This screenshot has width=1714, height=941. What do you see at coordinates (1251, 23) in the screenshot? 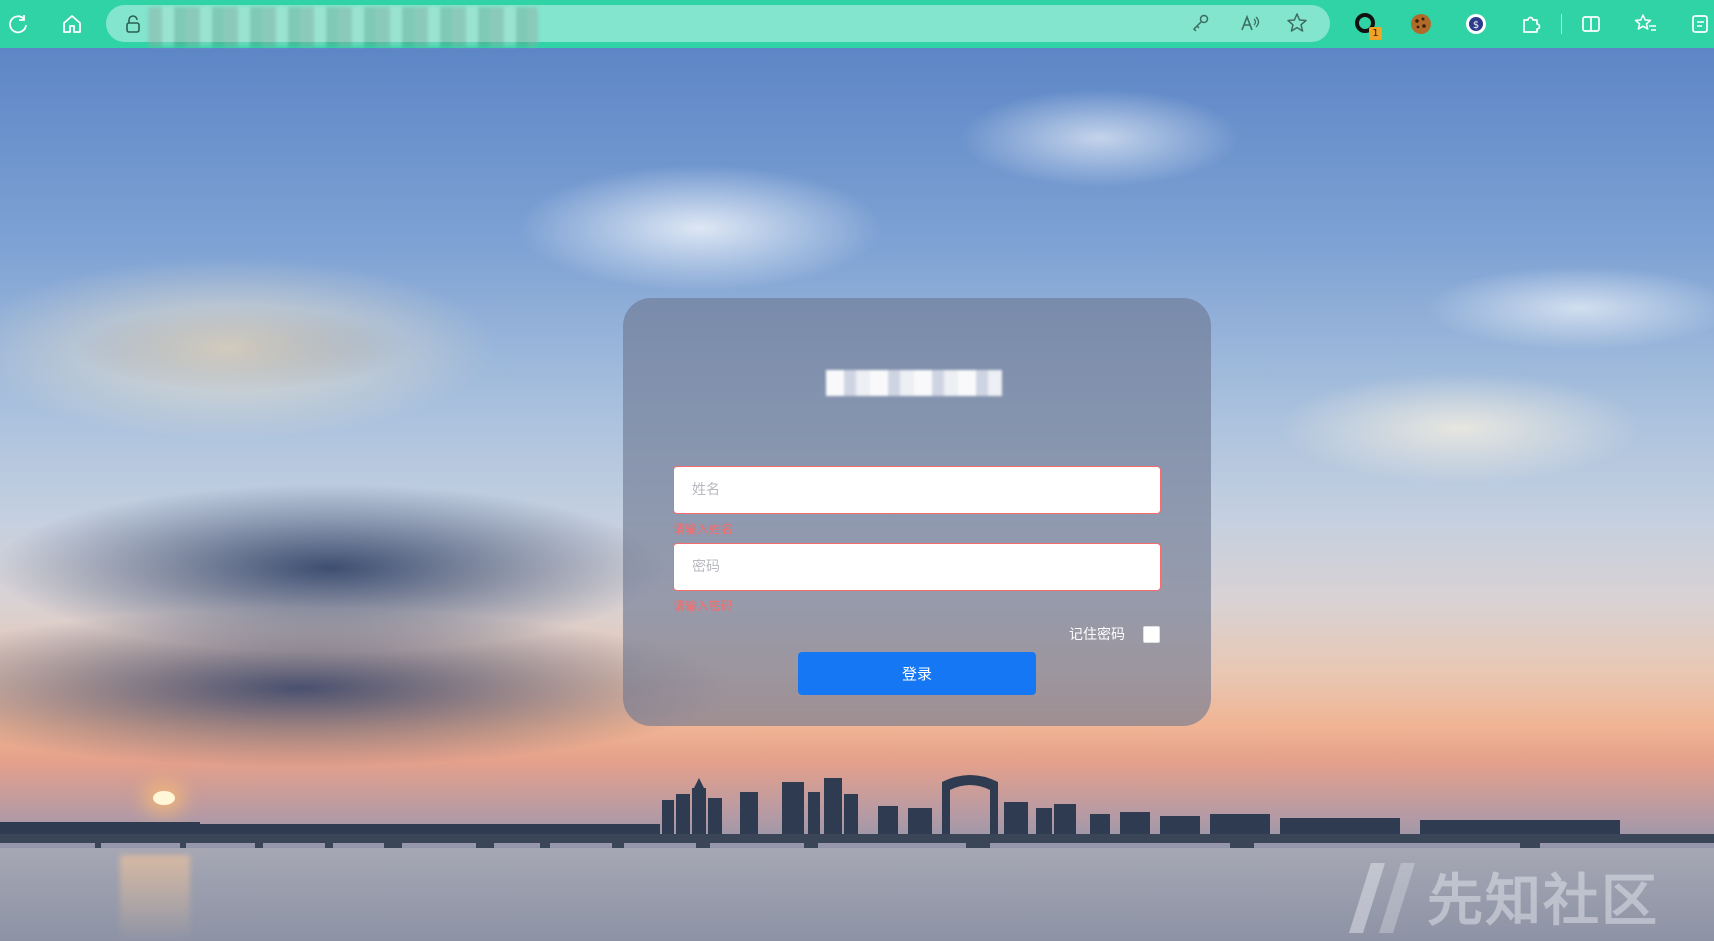
I see `read-aloud-icon` at bounding box center [1251, 23].